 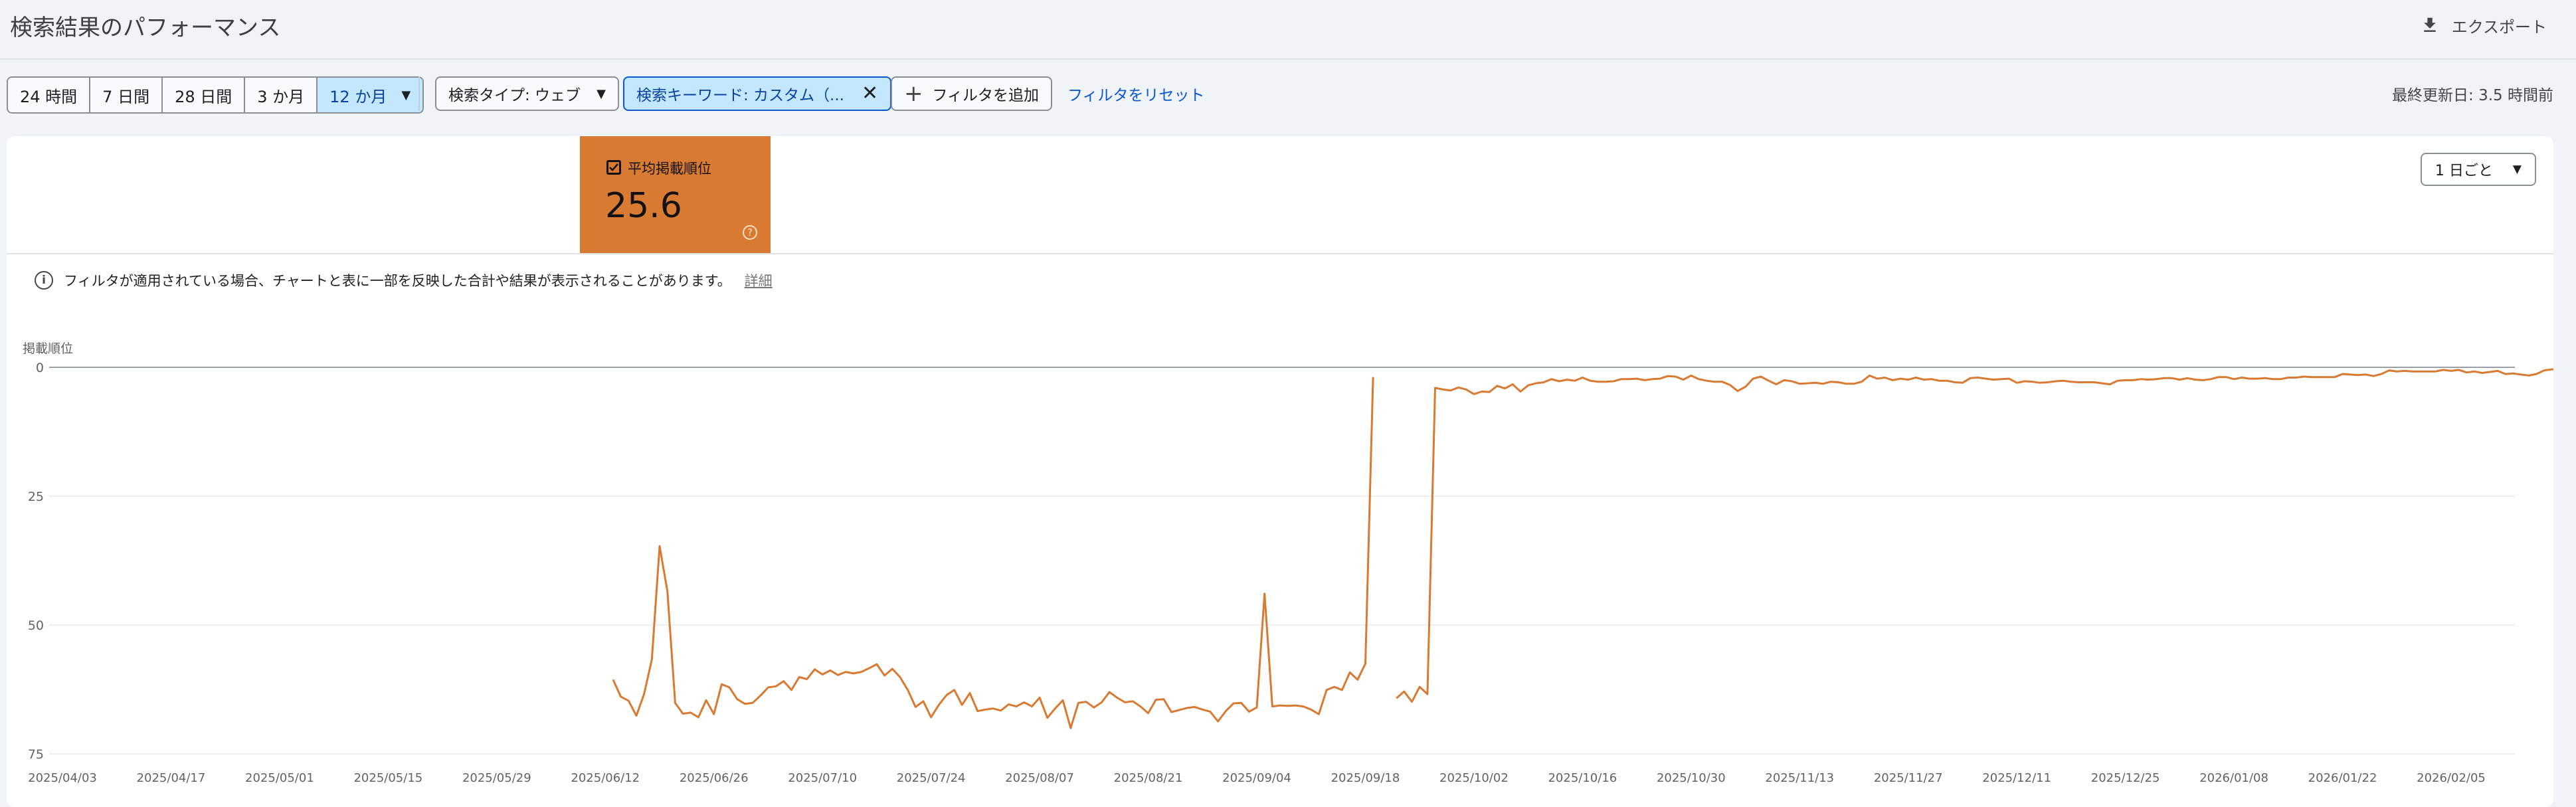 What do you see at coordinates (40, 368) in the screenshot?
I see `y-tick-label: 0` at bounding box center [40, 368].